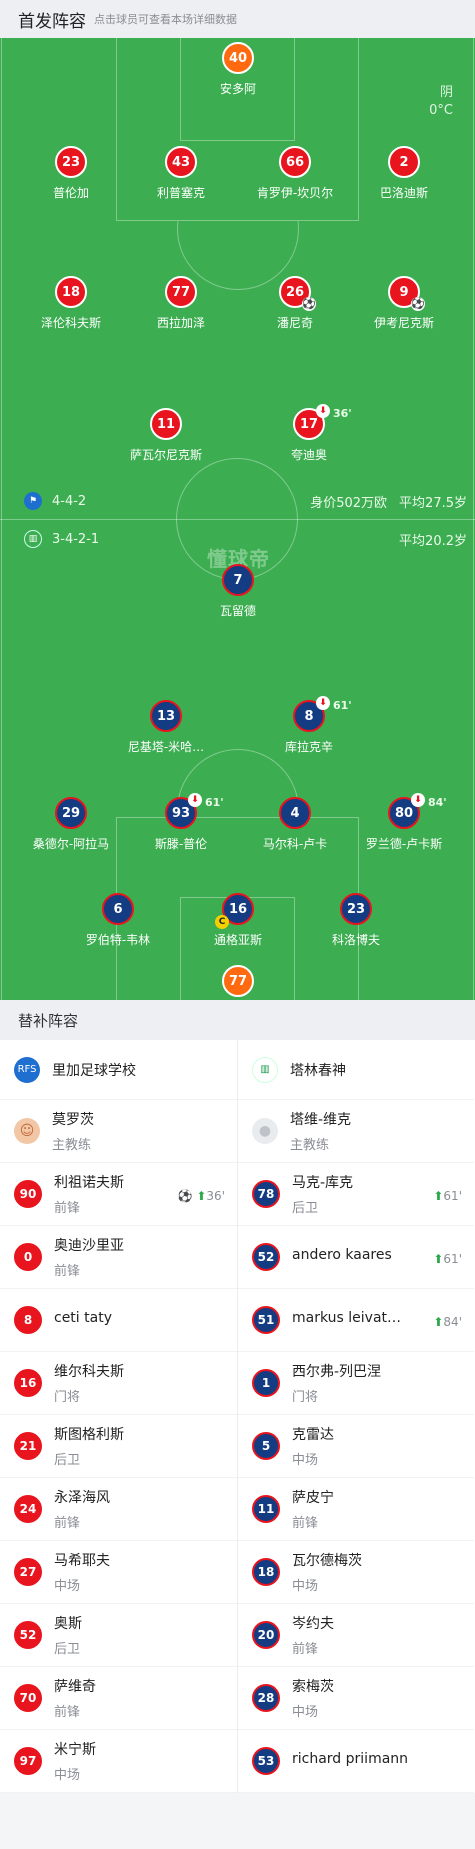  What do you see at coordinates (118, 1509) in the screenshot?
I see `bench-player-row: 24 永泽海风 前锋` at bounding box center [118, 1509].